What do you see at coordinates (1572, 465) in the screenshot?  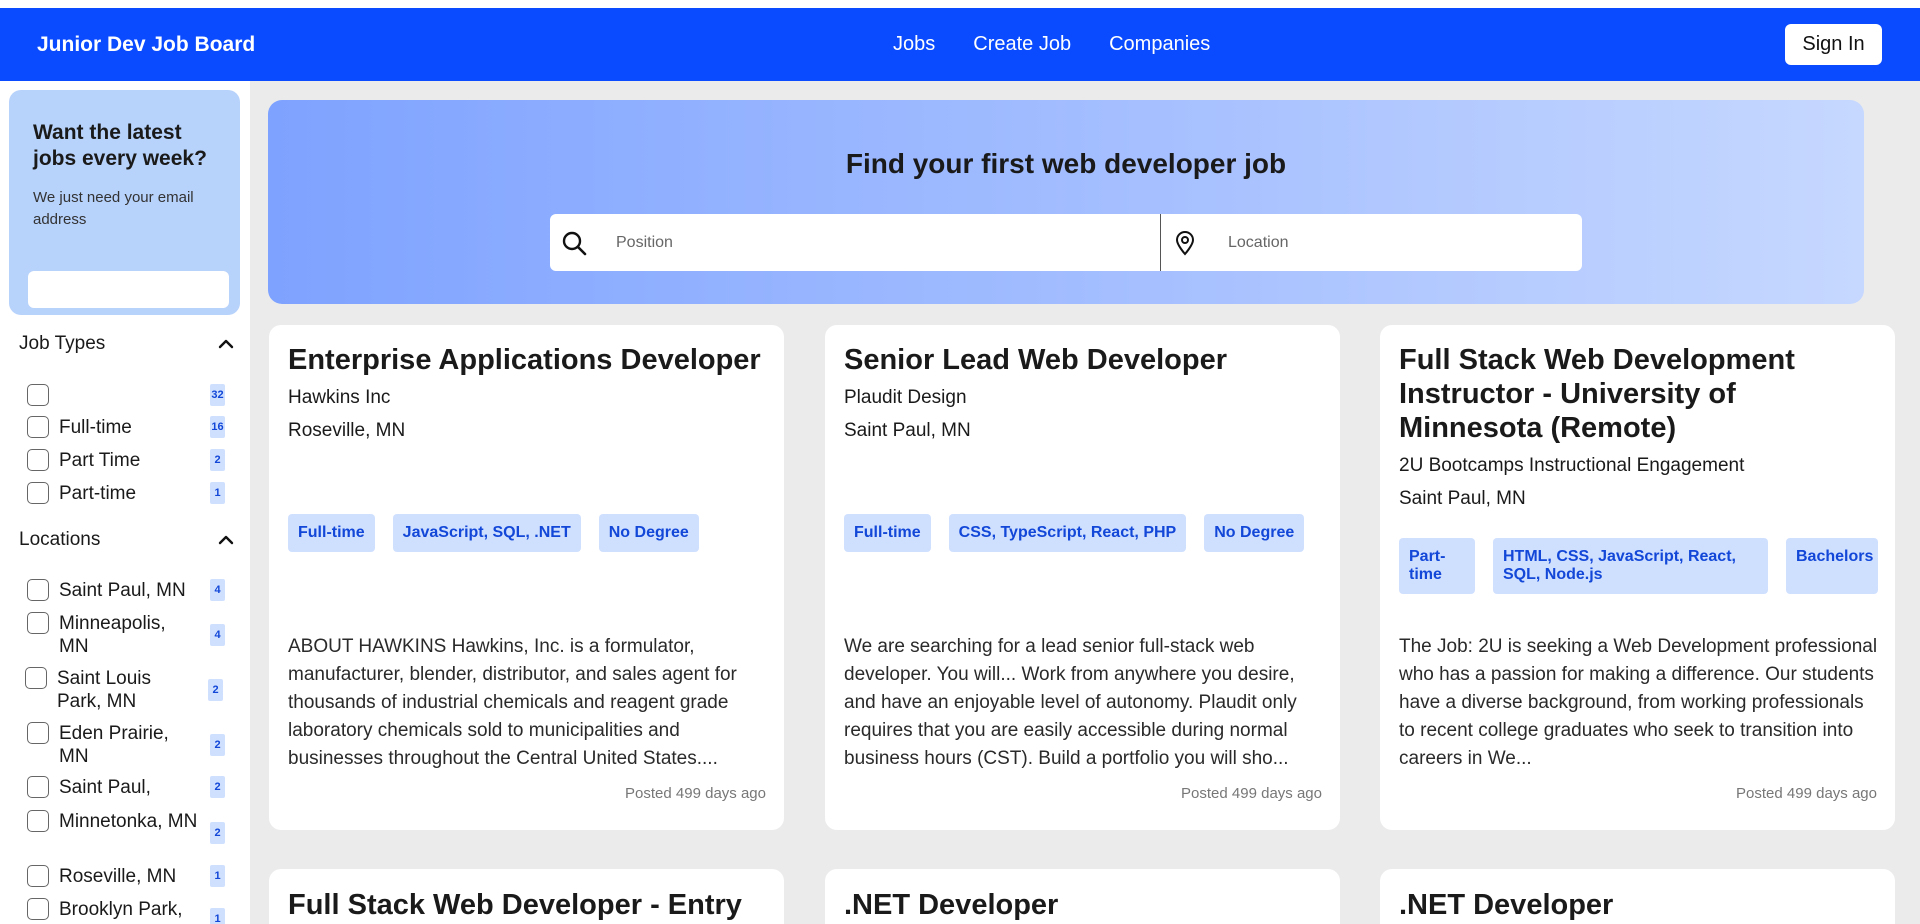 I see `job-company: 2U Bootcamps Instructional Engagement` at bounding box center [1572, 465].